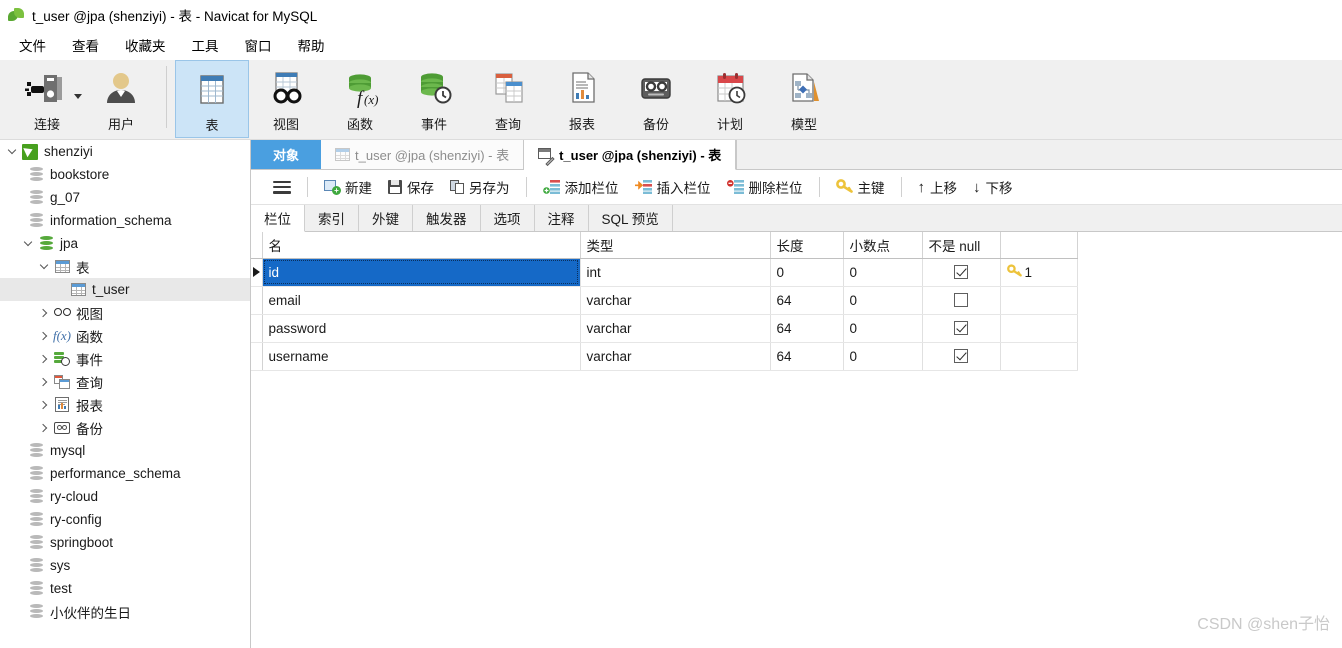 This screenshot has height=648, width=1342. I want to click on toolbar-model-button: 模型, so click(804, 99).